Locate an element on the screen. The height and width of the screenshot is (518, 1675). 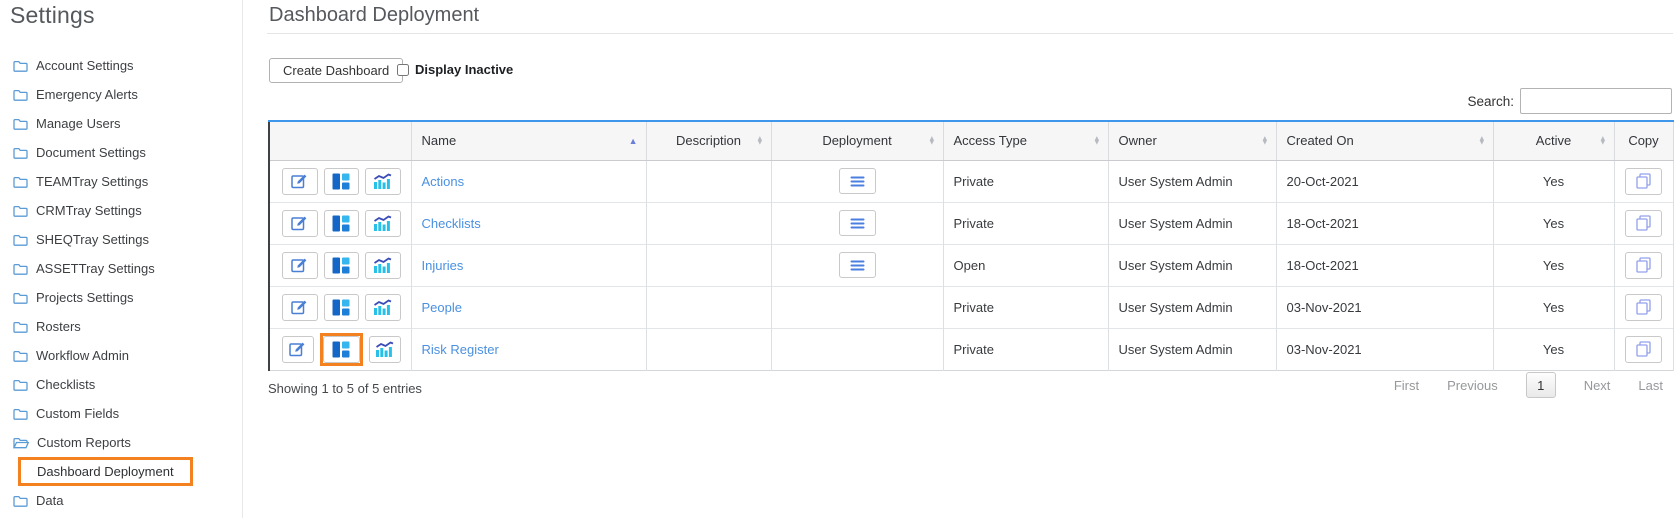
dashboard-name-link: Checklists is located at coordinates (451, 223).